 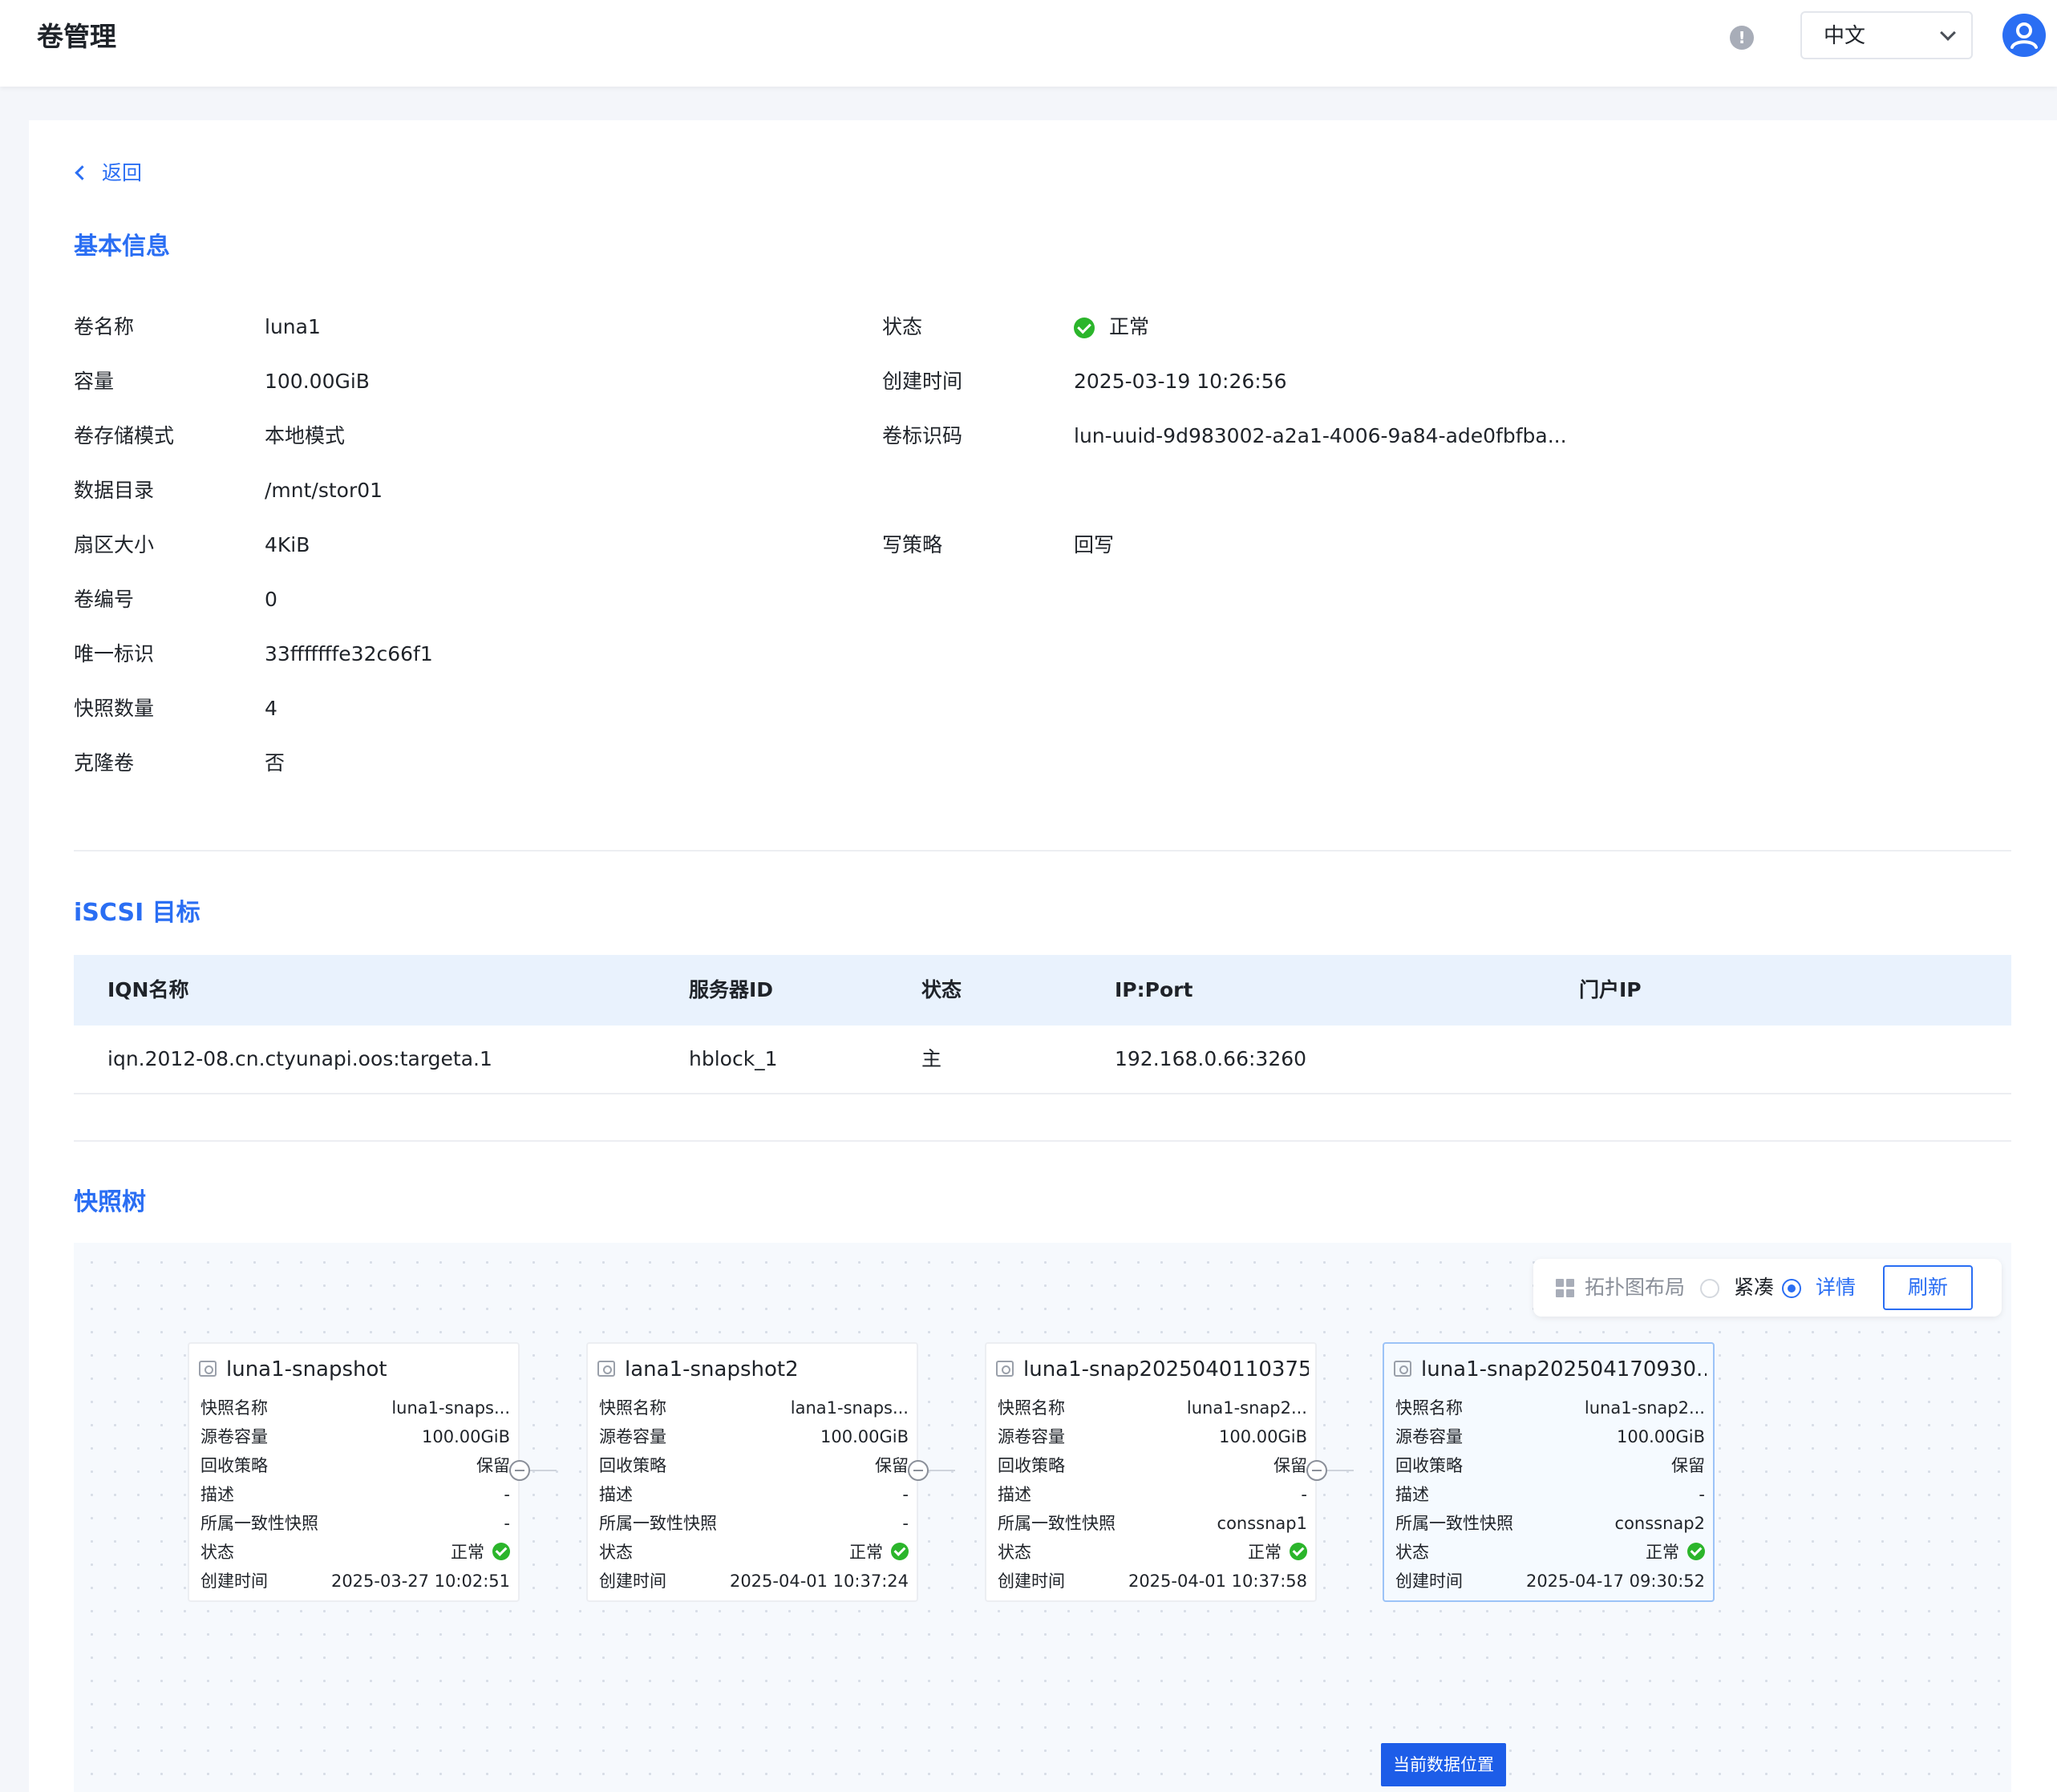 What do you see at coordinates (109, 173) in the screenshot?
I see `back-link: 返回` at bounding box center [109, 173].